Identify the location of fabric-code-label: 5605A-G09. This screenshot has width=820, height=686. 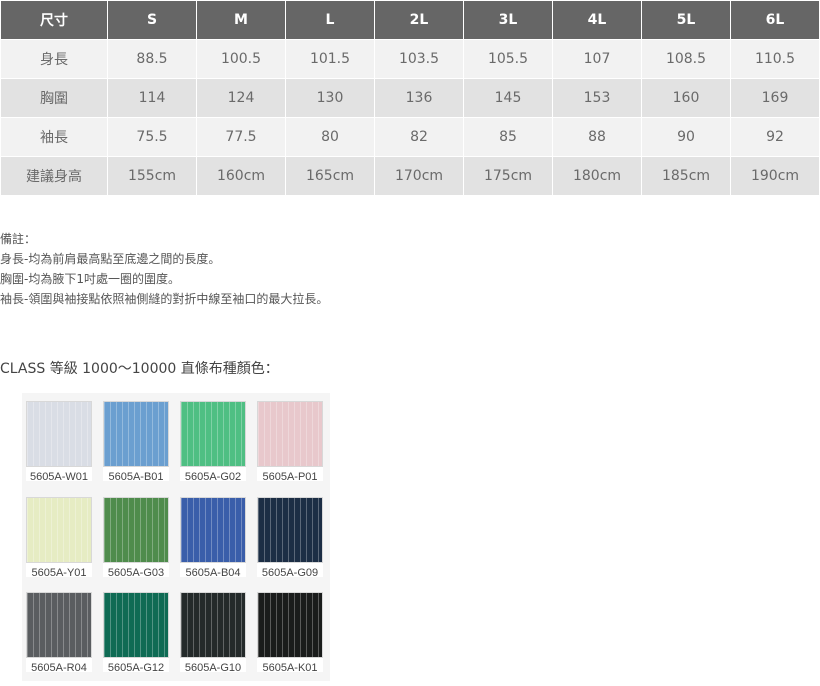
(290, 573).